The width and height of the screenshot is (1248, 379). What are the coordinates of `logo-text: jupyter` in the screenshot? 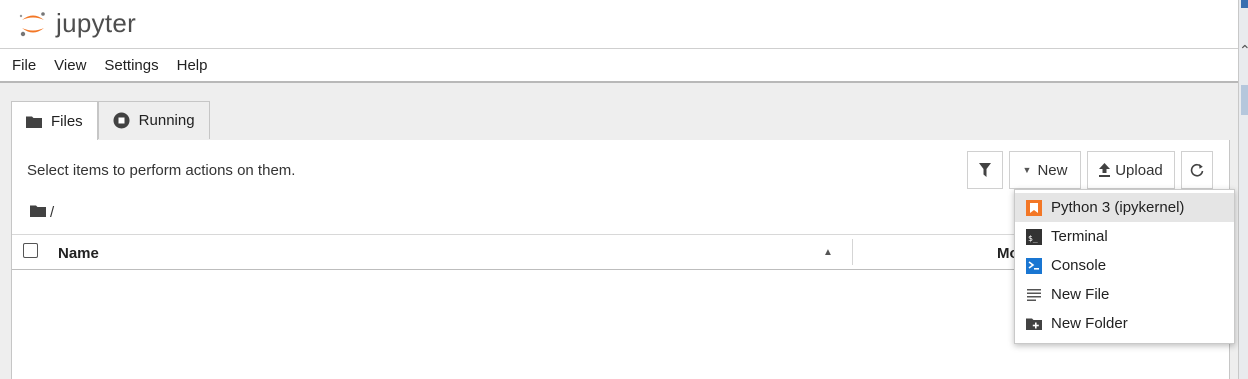 It's located at (96, 23).